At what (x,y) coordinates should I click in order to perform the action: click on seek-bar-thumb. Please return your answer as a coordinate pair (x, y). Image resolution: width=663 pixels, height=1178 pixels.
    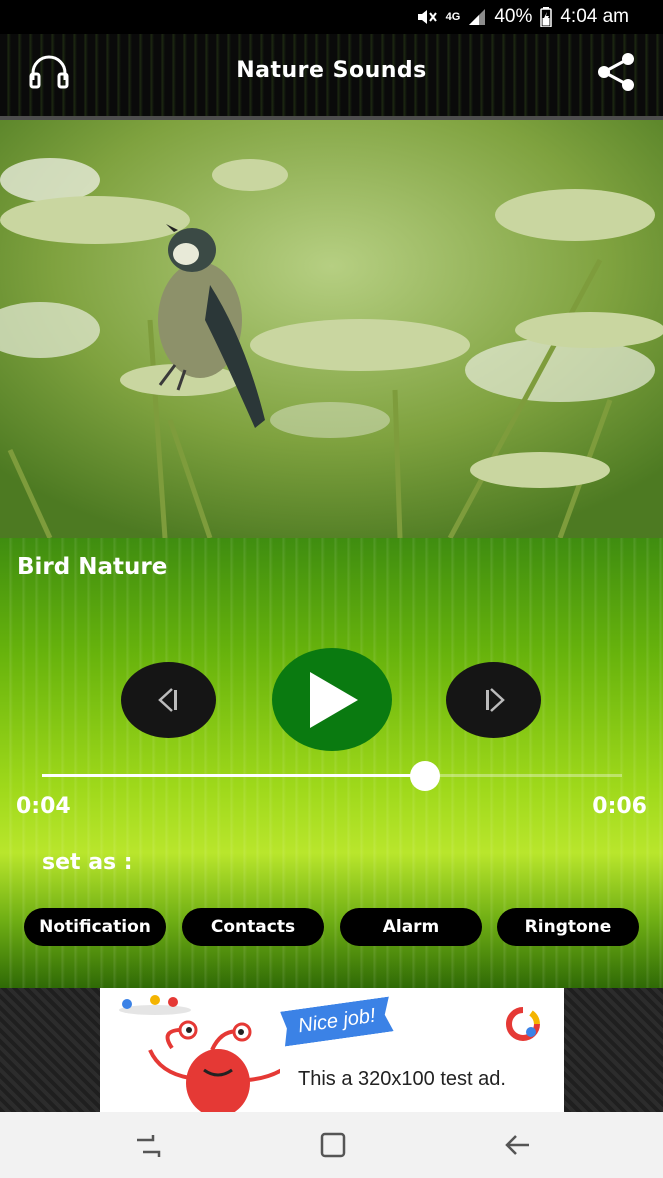
    Looking at the image, I should click on (424, 776).